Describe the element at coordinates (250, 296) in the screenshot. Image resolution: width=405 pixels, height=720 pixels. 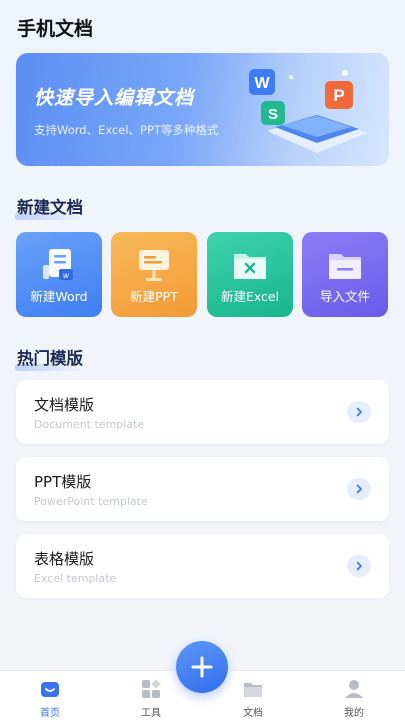
I see `new-excel-label: 新建Excel` at that location.